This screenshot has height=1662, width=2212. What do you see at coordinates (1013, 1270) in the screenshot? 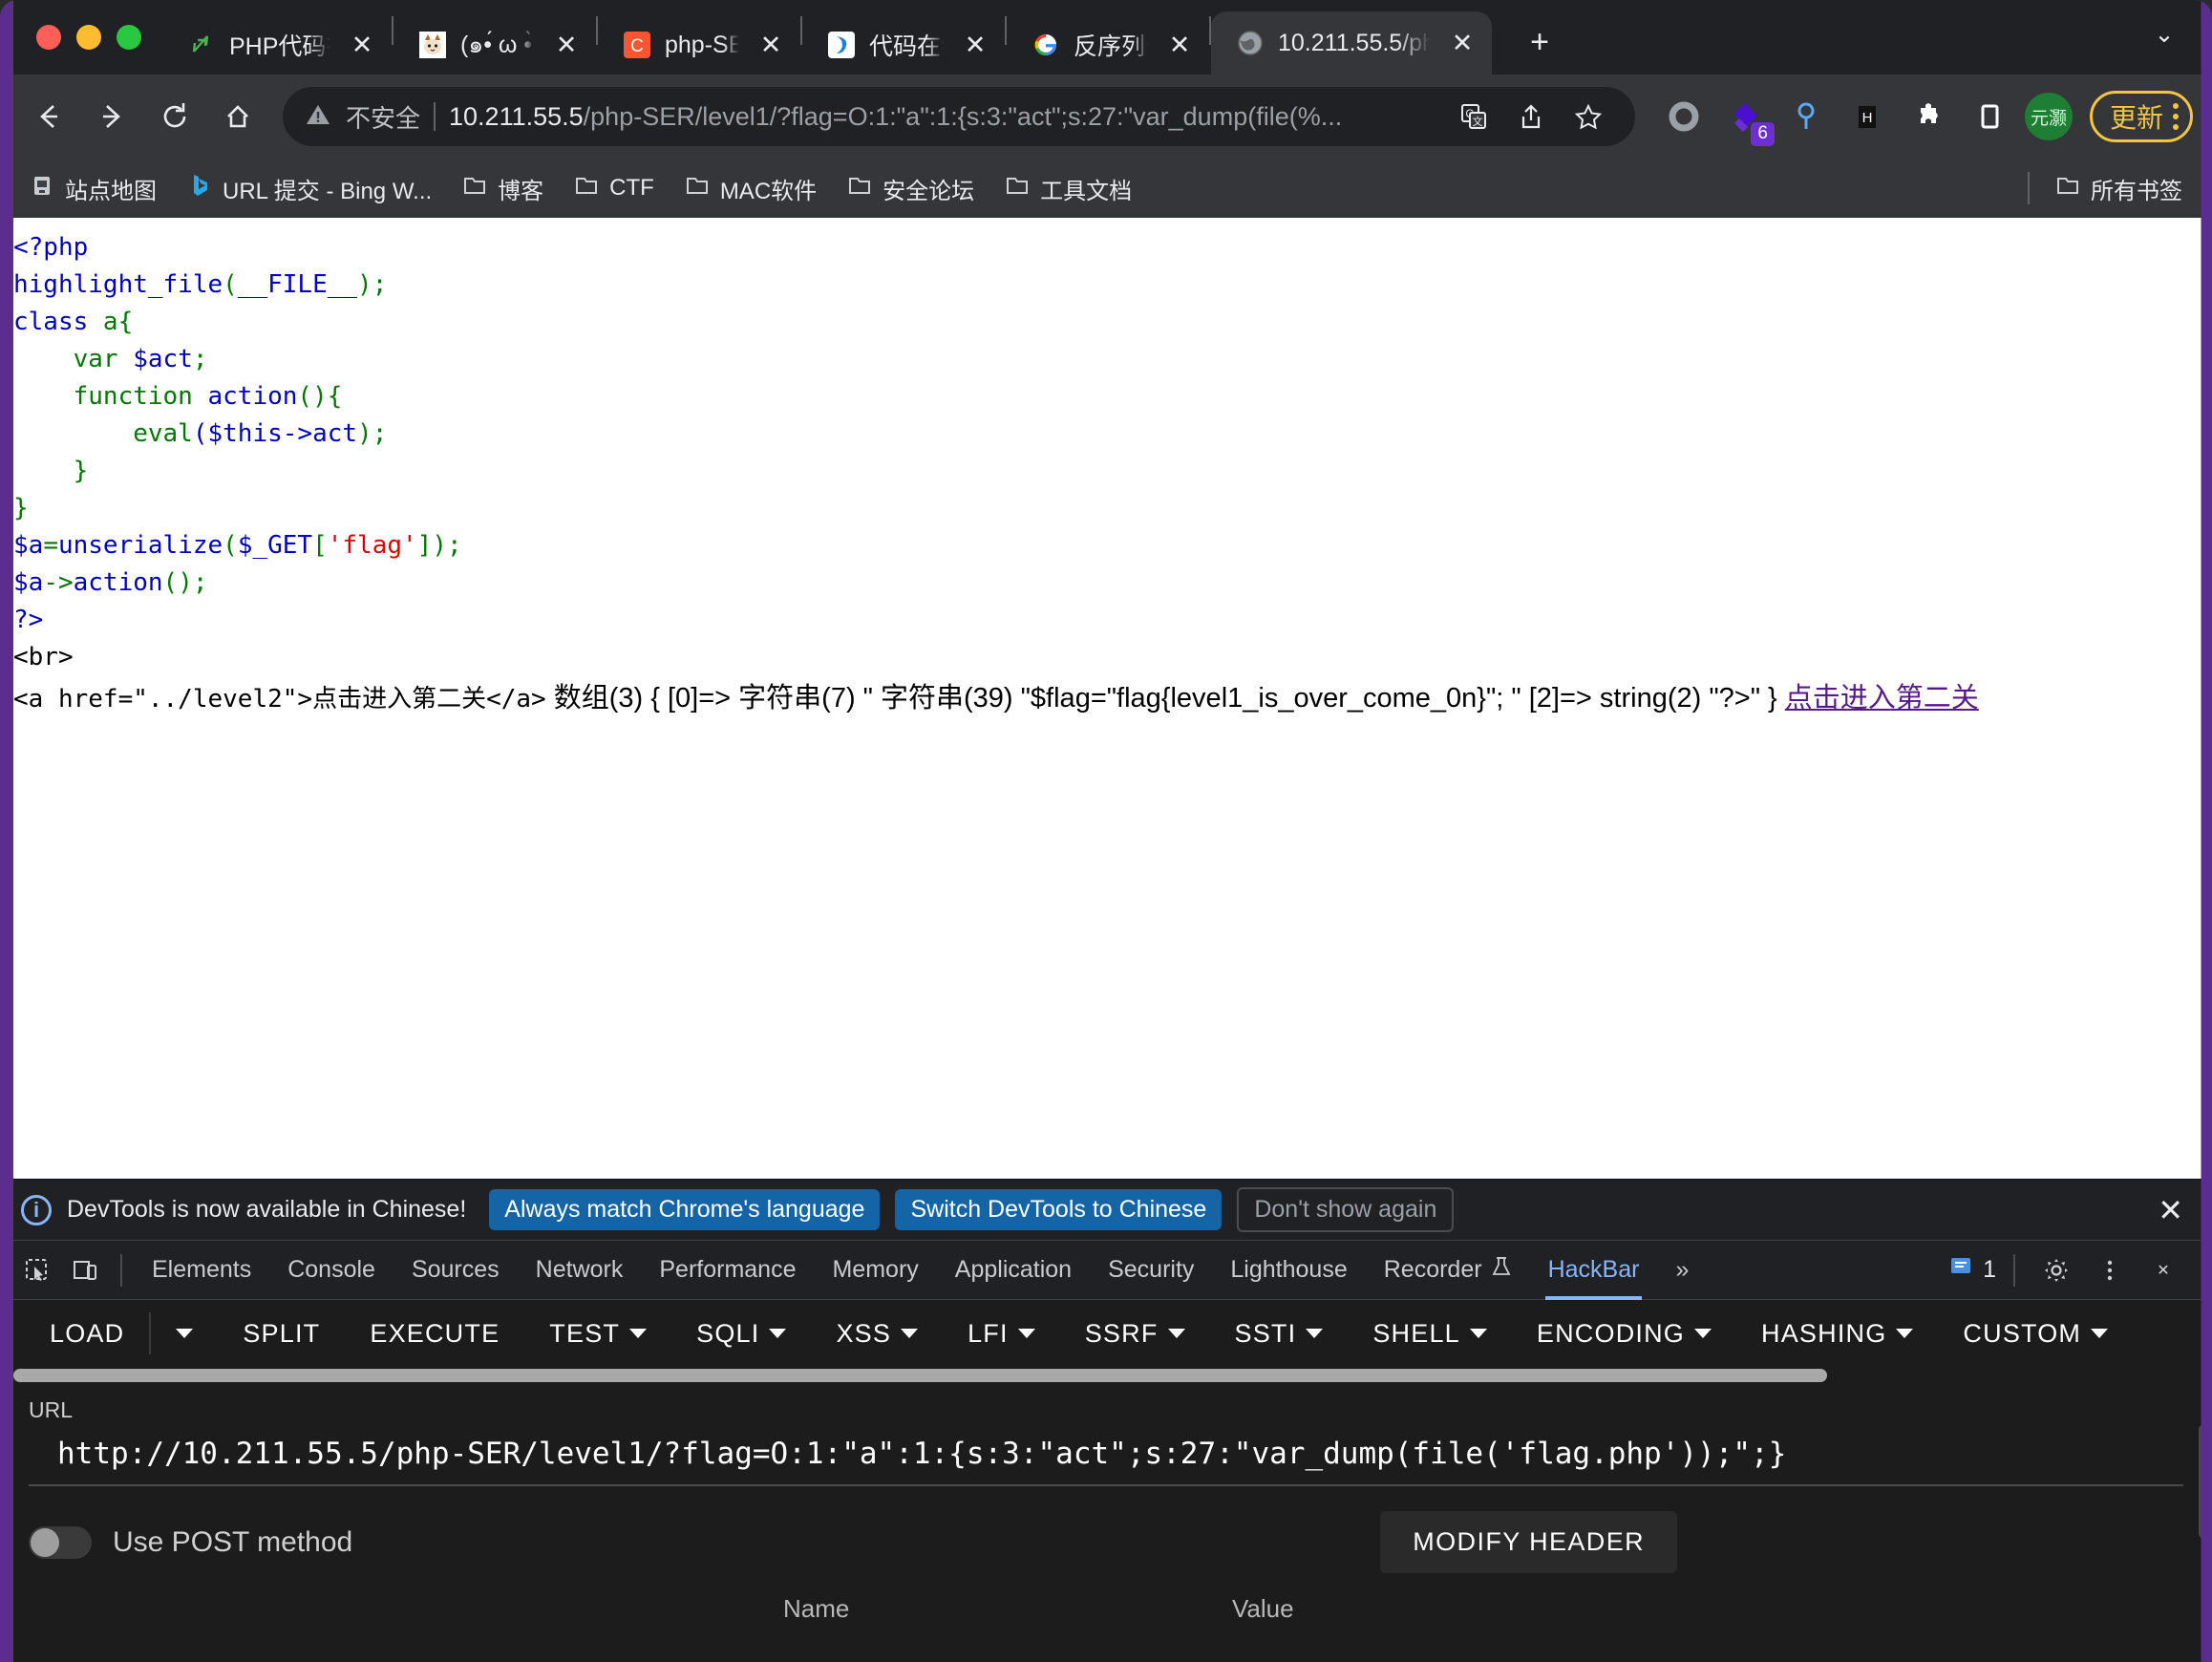
I see `tab-application: Application` at bounding box center [1013, 1270].